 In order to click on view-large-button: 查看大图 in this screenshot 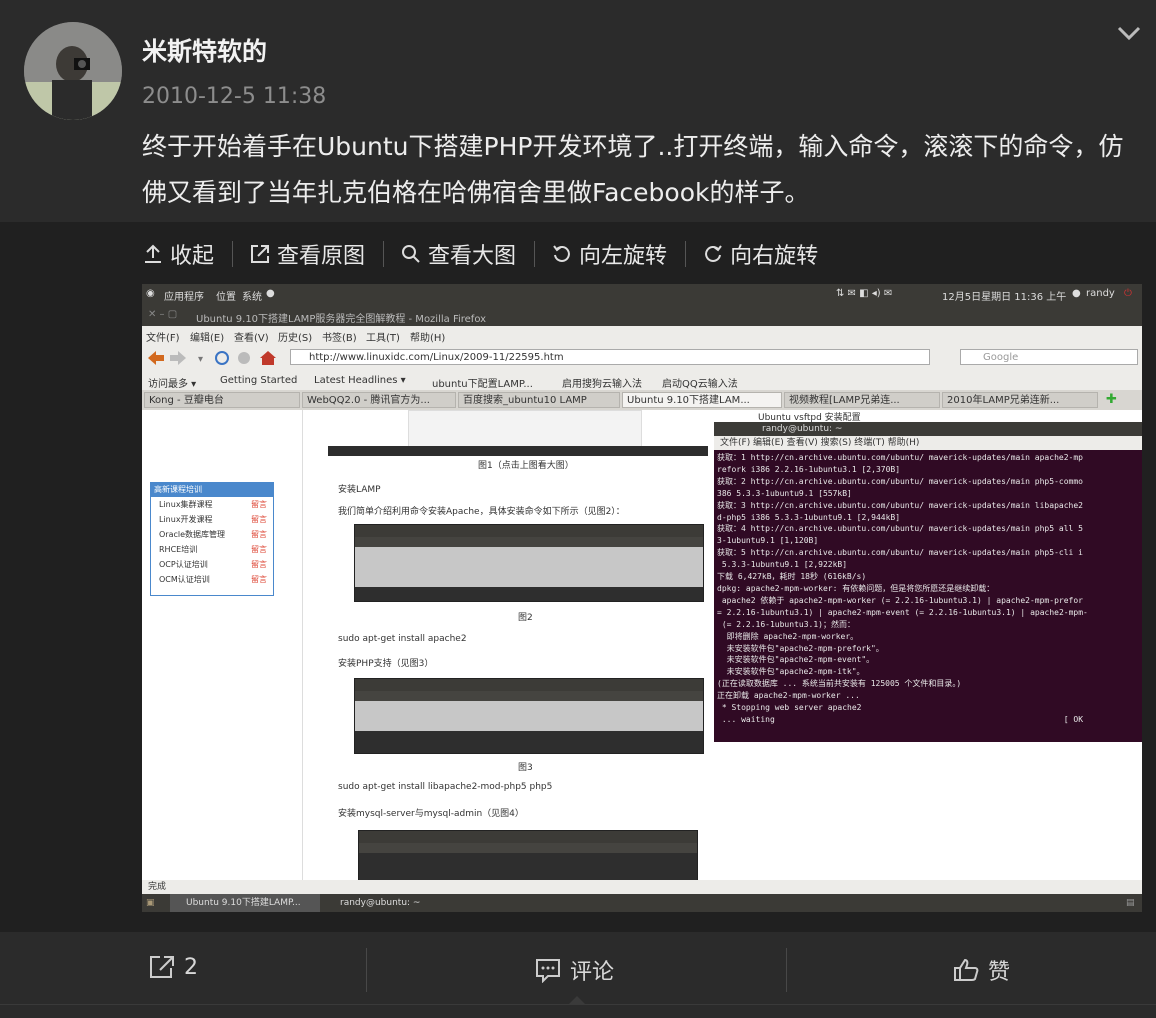, I will do `click(464, 254)`.